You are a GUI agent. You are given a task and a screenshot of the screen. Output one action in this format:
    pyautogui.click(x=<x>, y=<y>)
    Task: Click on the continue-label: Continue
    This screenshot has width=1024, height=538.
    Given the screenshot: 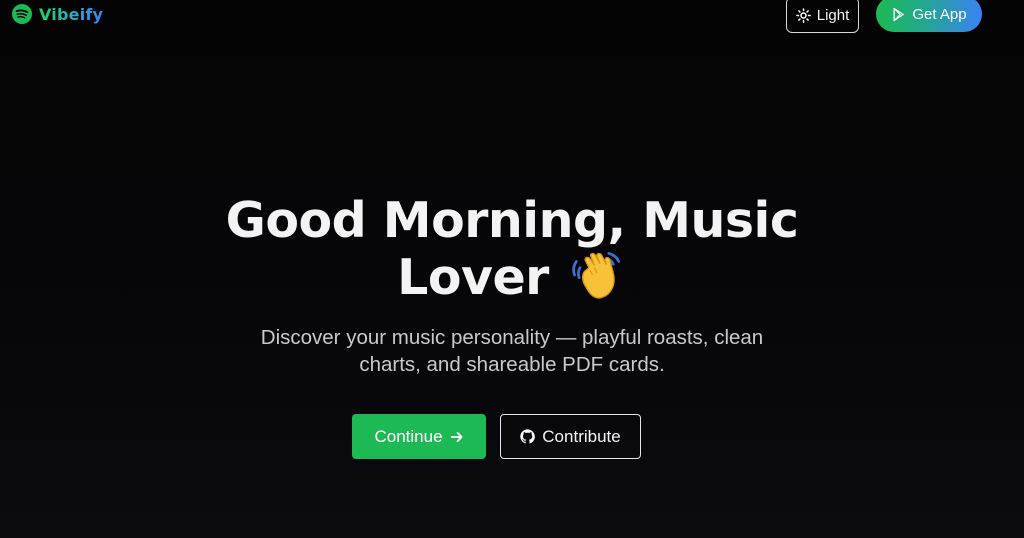 What is the action you would take?
    pyautogui.click(x=408, y=436)
    